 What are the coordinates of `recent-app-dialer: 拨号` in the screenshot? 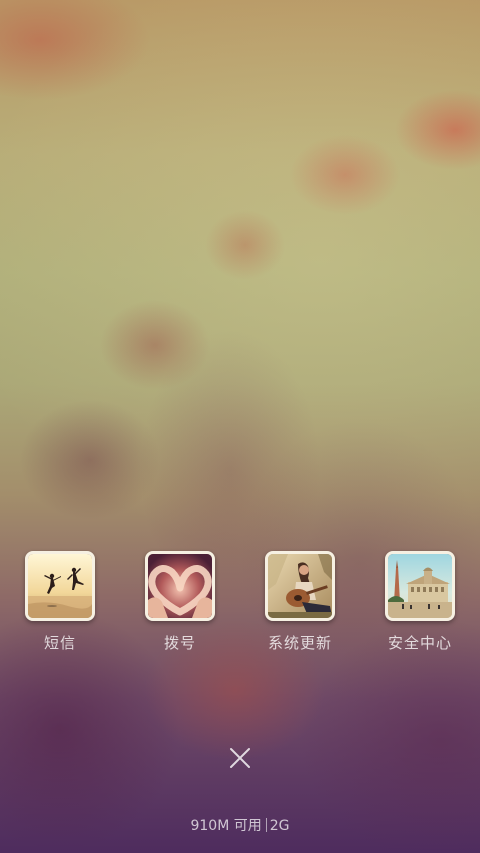 It's located at (180, 605).